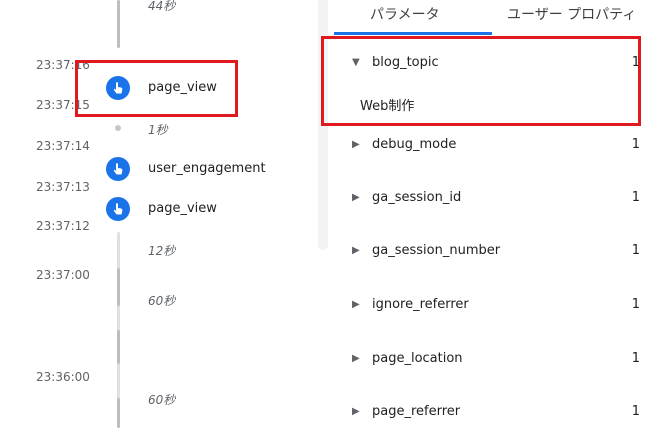 Image resolution: width=660 pixels, height=428 pixels. Describe the element at coordinates (182, 208) in the screenshot. I see `event-page-view: page_view` at that location.